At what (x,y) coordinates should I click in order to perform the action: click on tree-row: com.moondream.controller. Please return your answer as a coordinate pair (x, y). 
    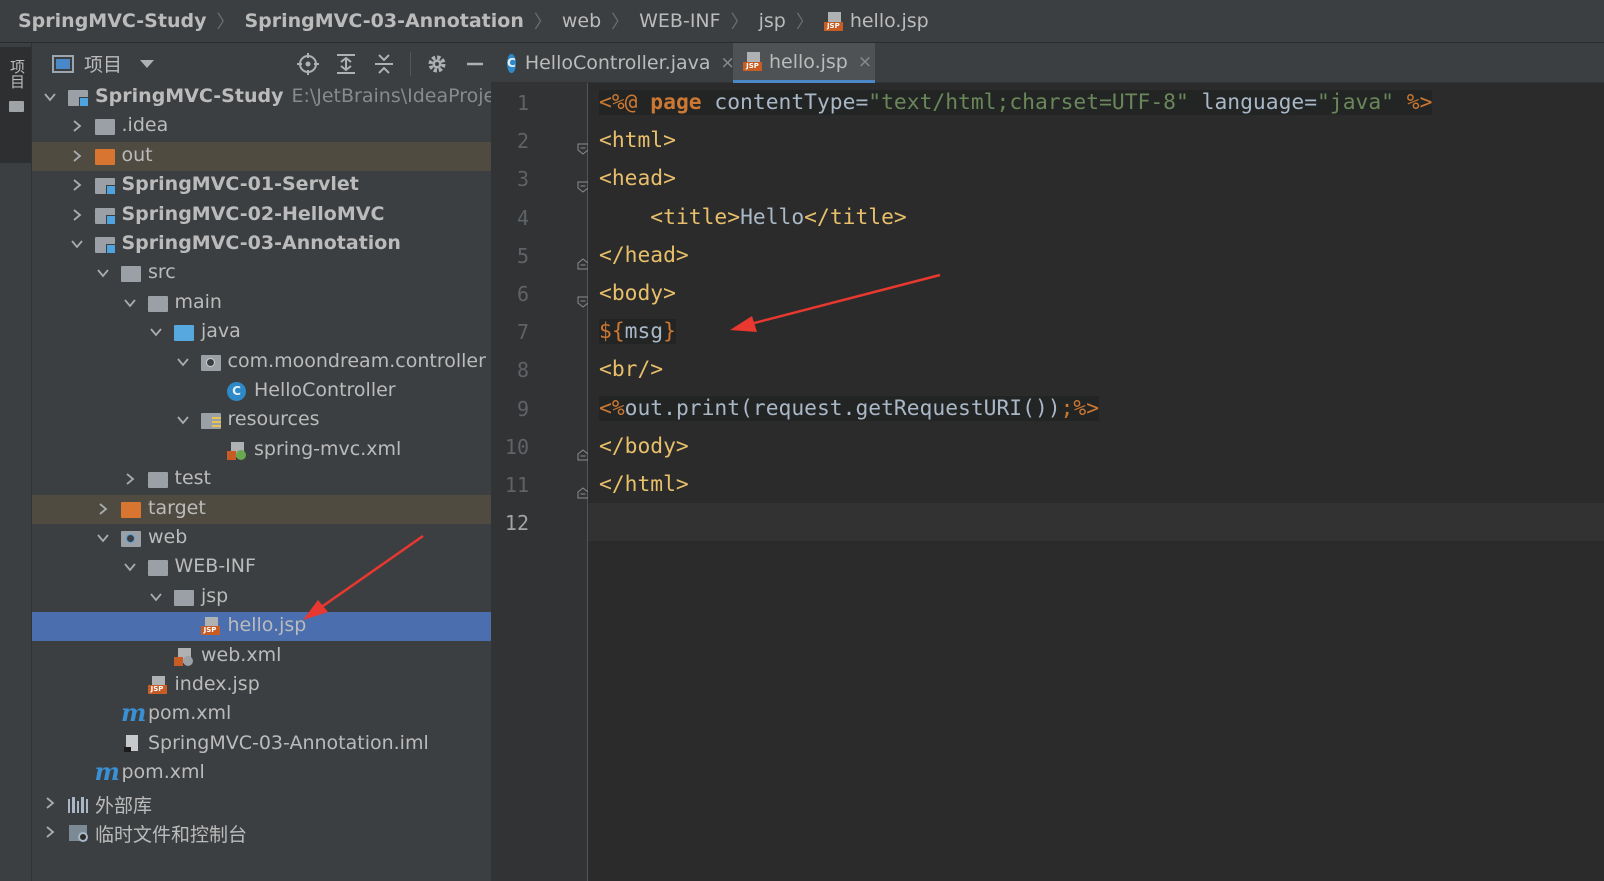
    Looking at the image, I should click on (266, 362).